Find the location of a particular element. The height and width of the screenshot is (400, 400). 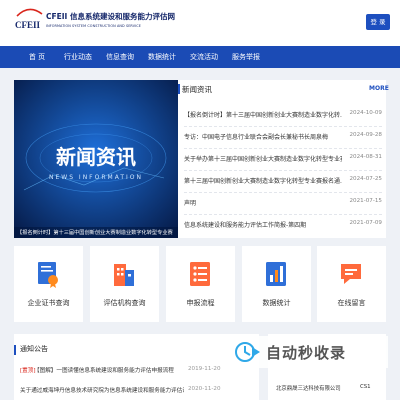

news-item: 专访：中国电子信息行业联合会副会长兼秘书长周泉梅 2024-09-28 is located at coordinates (283, 138).